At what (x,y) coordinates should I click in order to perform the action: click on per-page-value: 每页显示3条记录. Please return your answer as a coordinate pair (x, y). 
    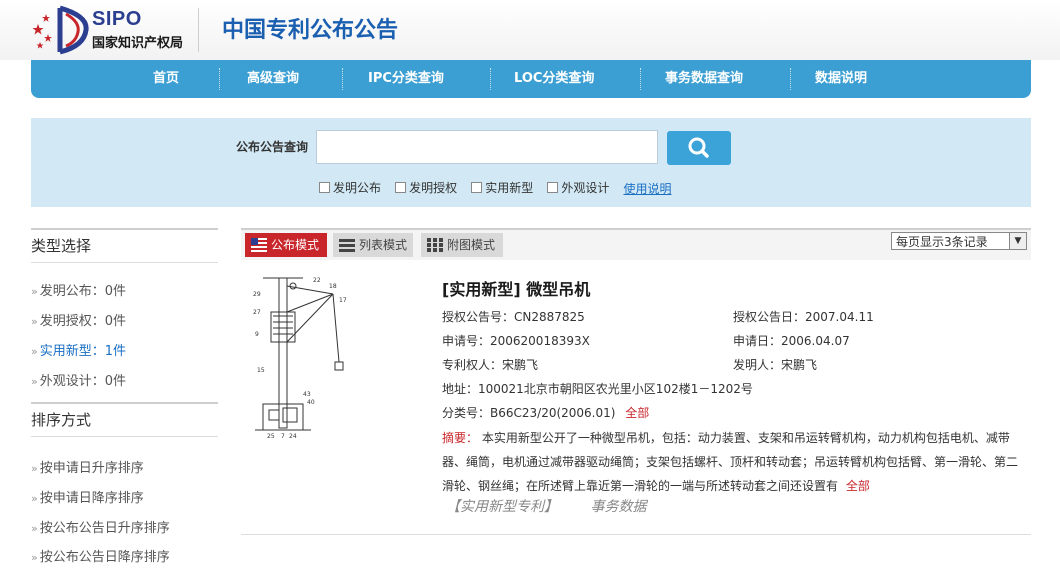
    Looking at the image, I should click on (942, 242).